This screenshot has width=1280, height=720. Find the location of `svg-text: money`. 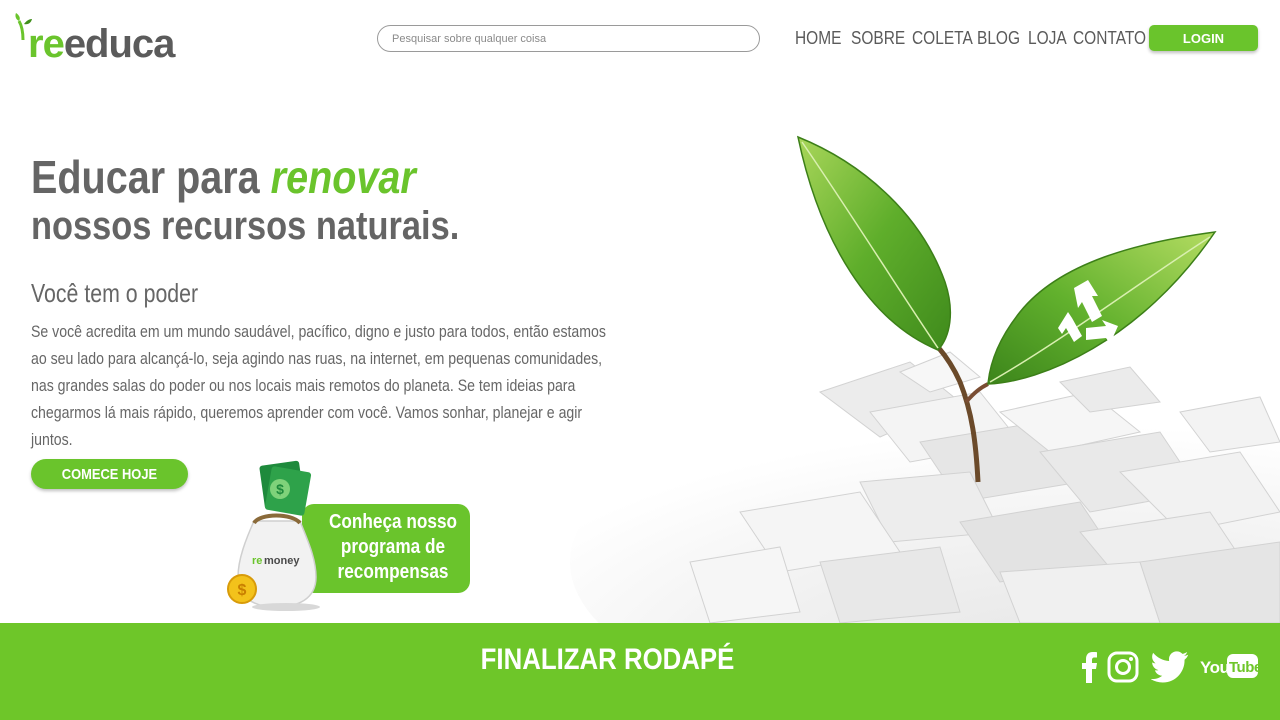

svg-text: money is located at coordinates (282, 561).